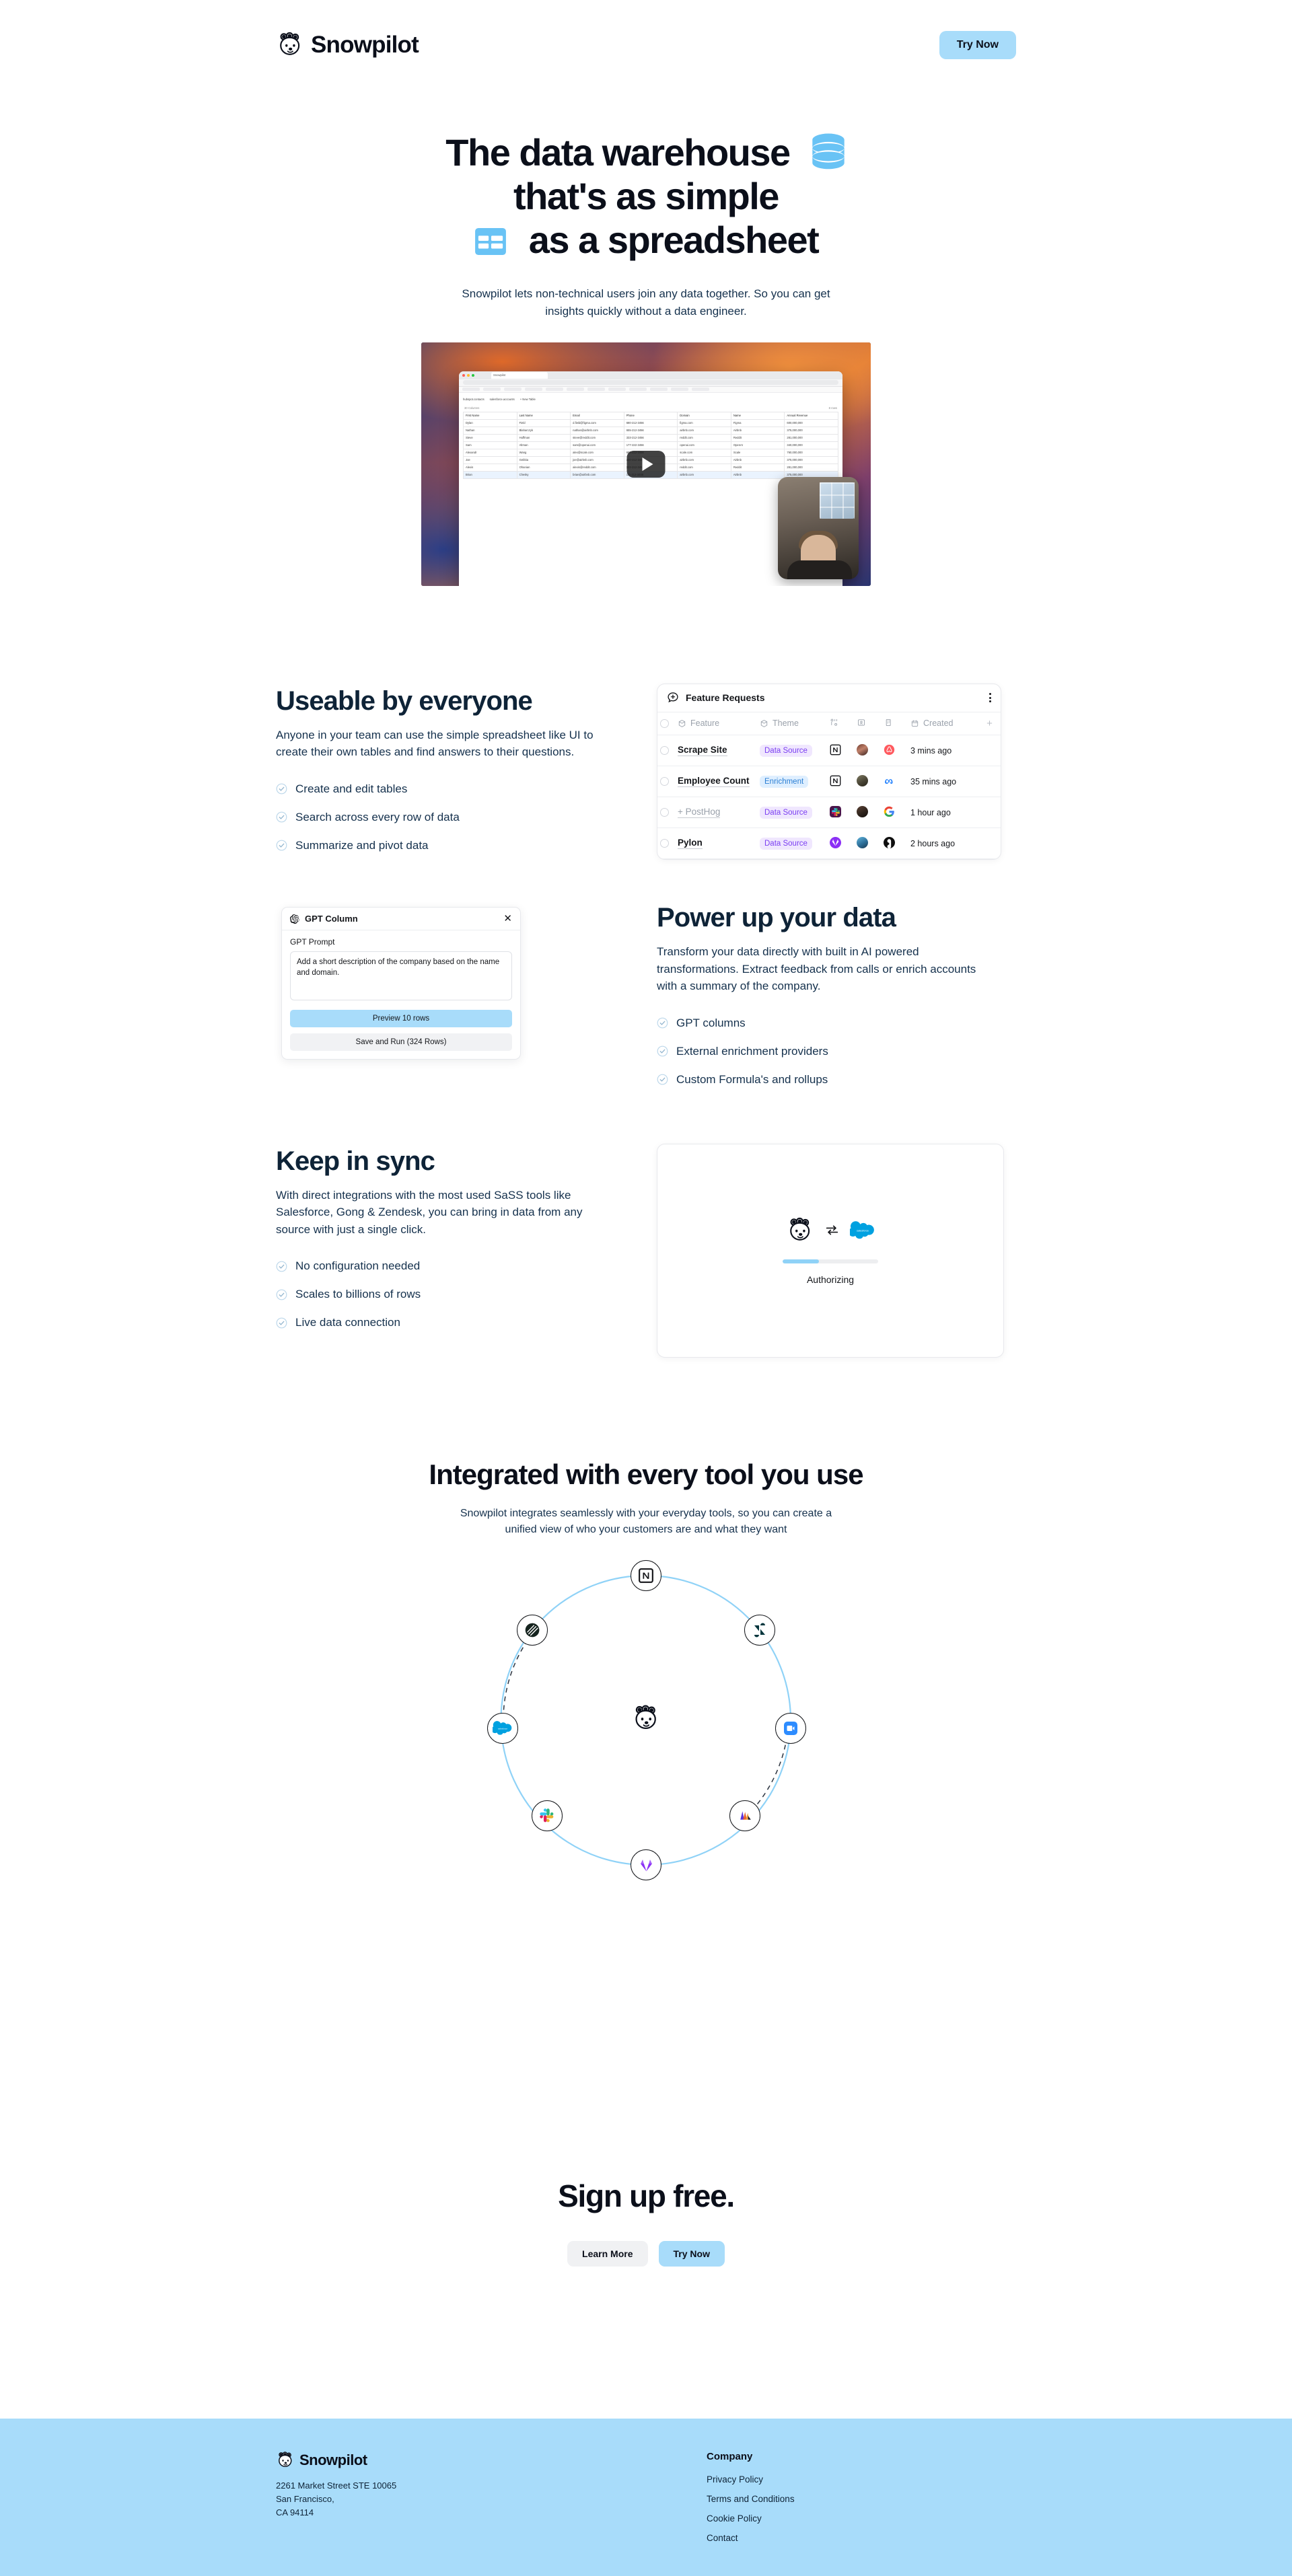 This screenshot has width=1292, height=2576. I want to click on section-heading: Useable by everyone, so click(404, 701).